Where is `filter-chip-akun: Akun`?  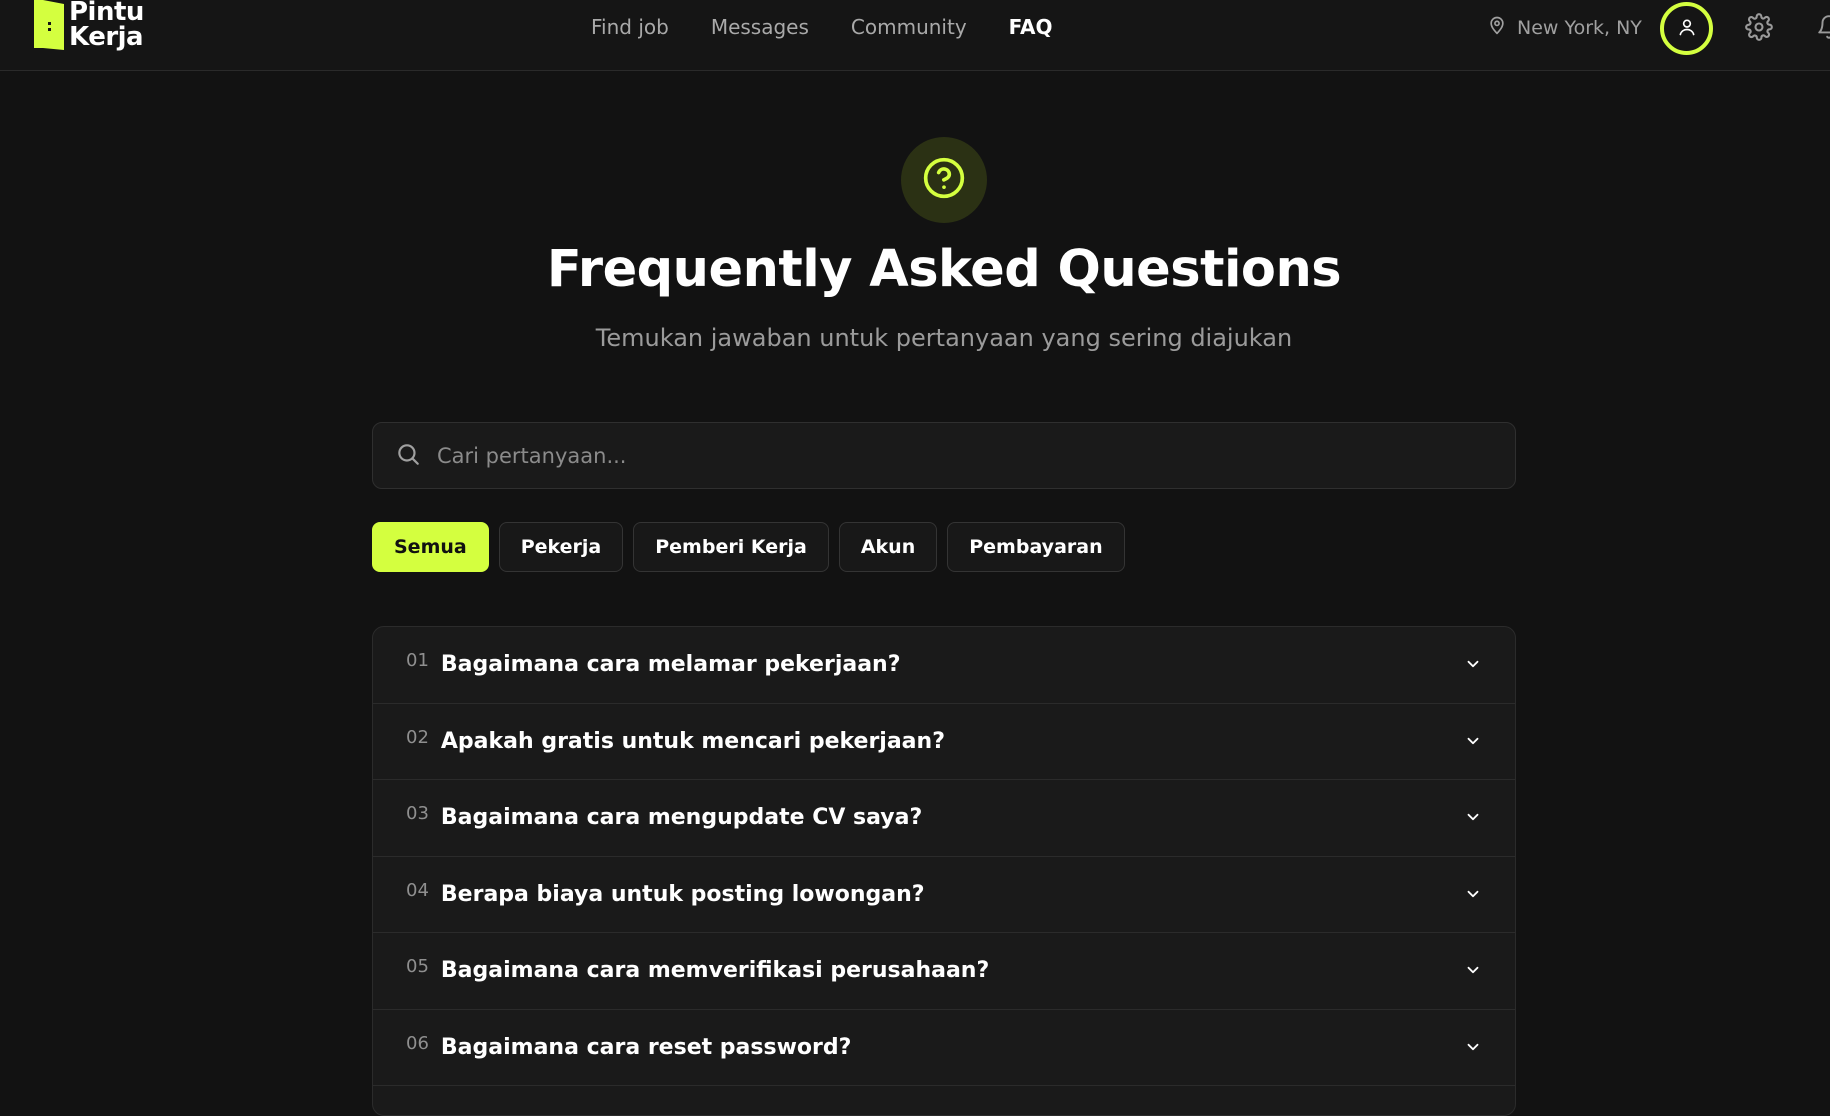 filter-chip-akun: Akun is located at coordinates (888, 547).